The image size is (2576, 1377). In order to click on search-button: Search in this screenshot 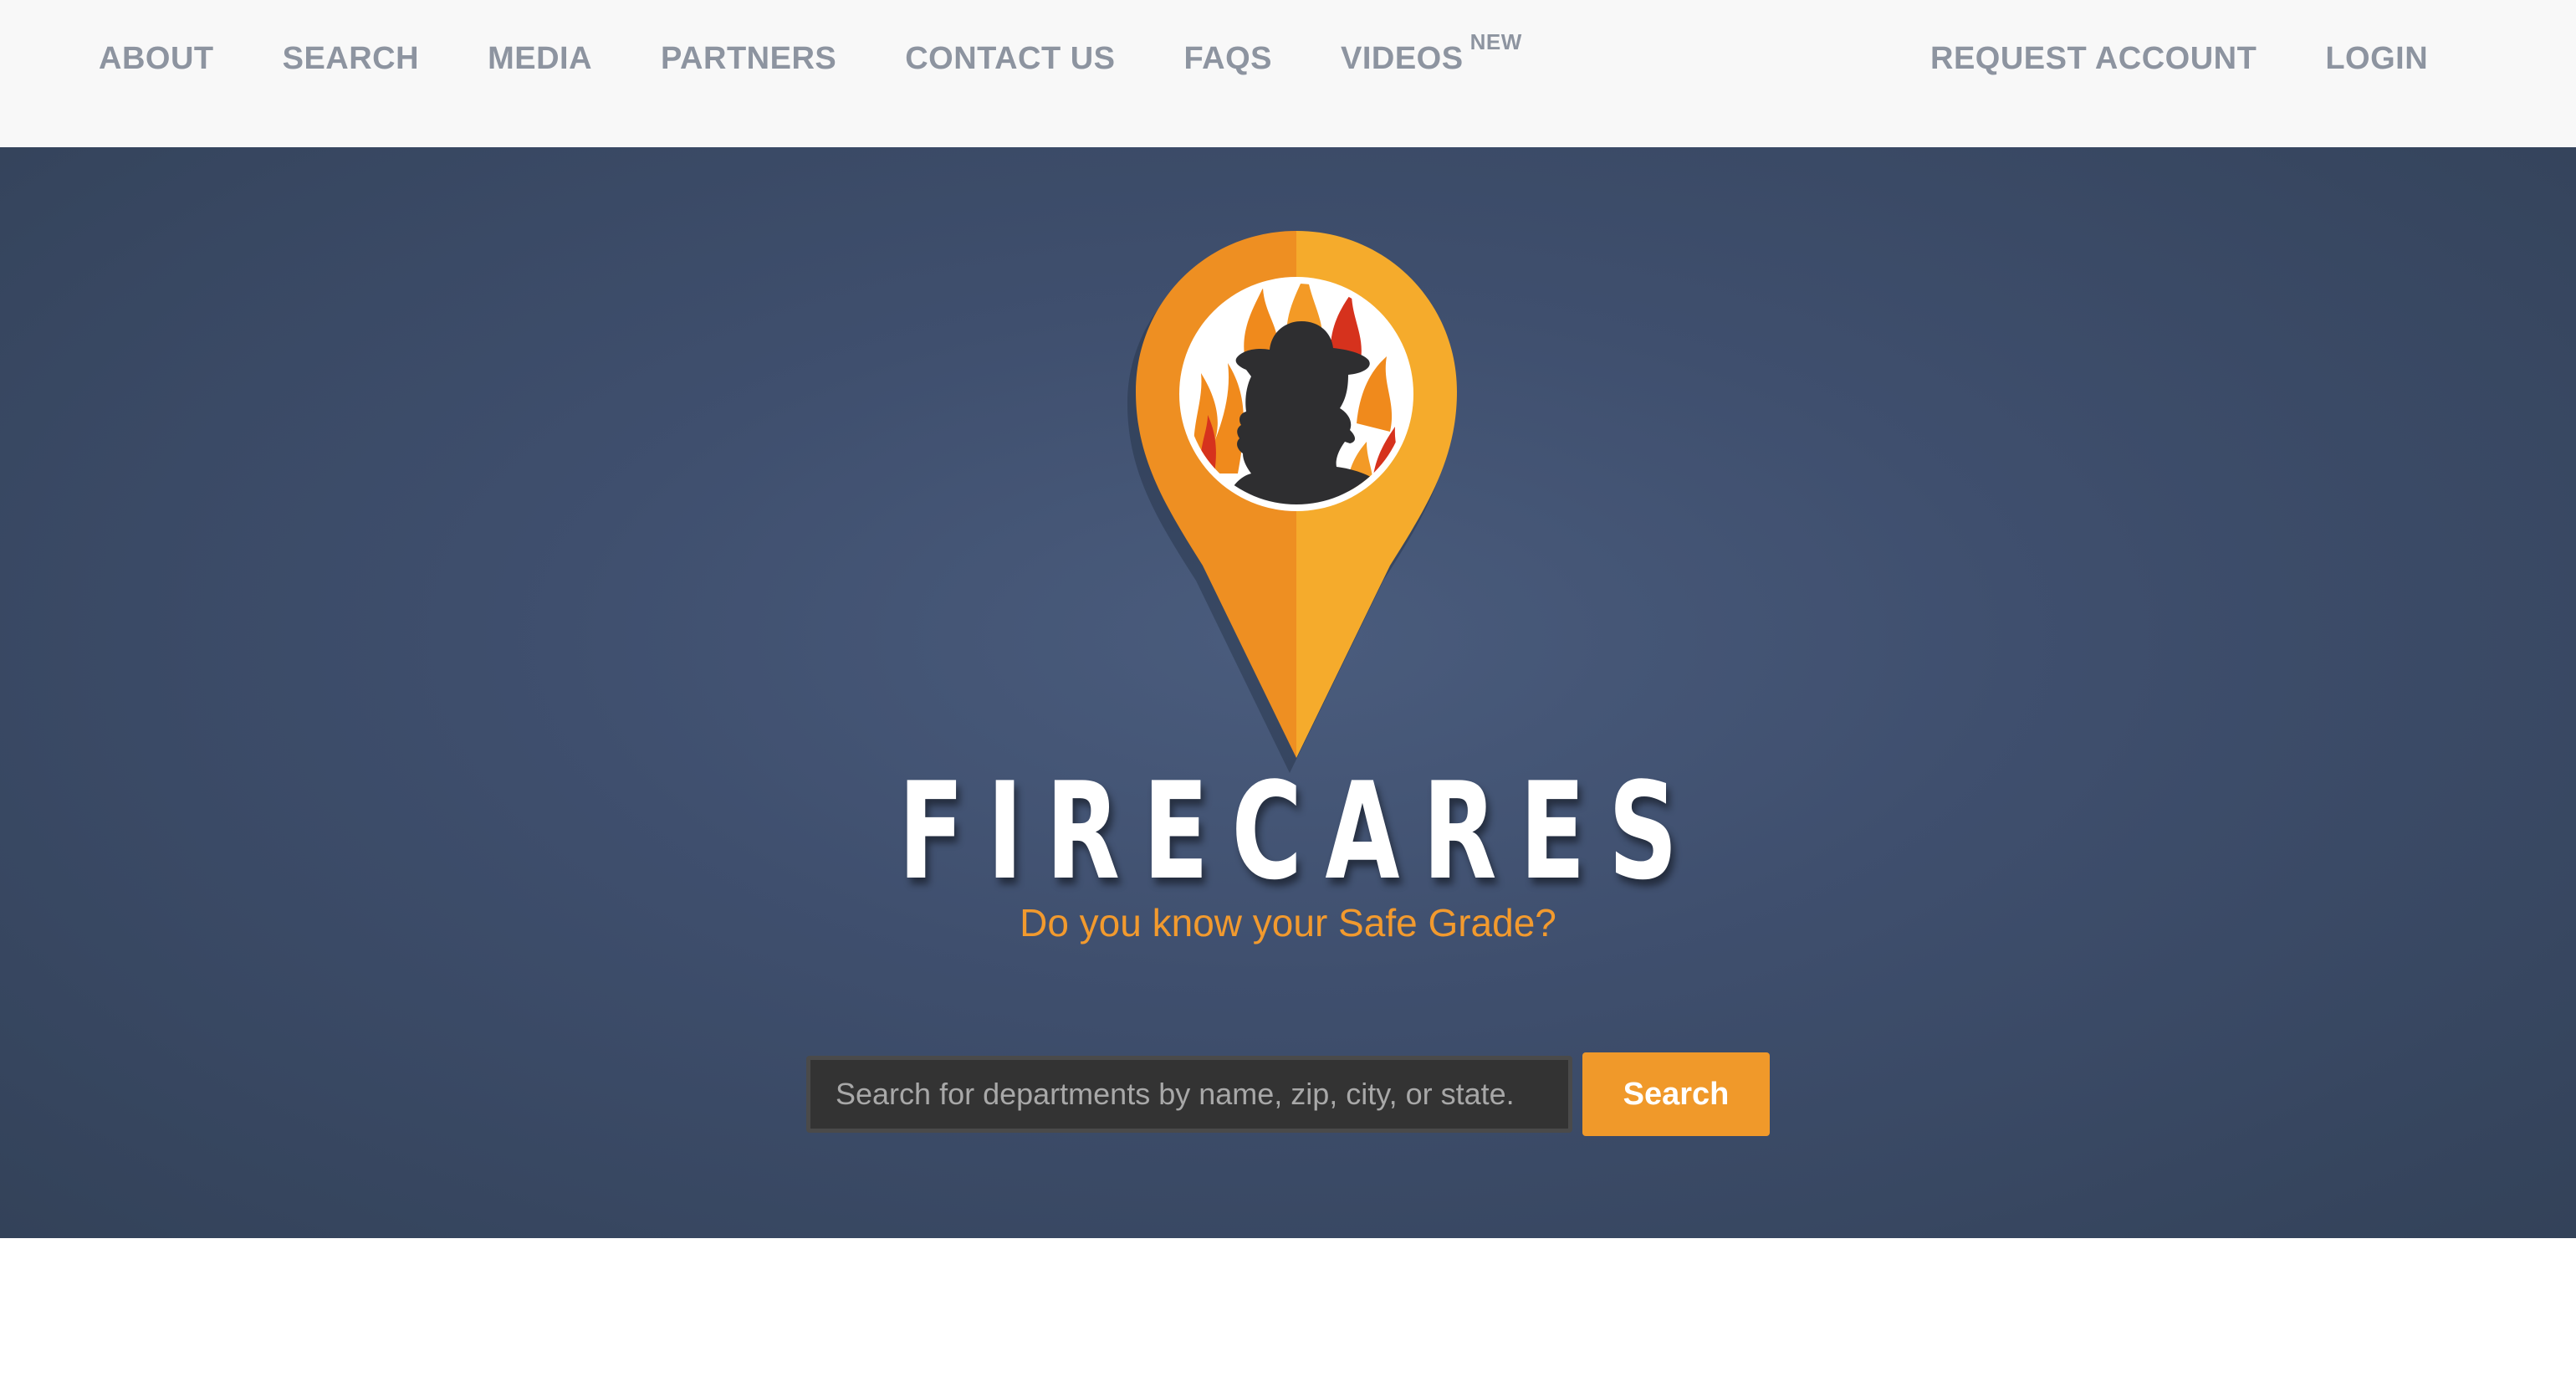, I will do `click(1676, 1094)`.